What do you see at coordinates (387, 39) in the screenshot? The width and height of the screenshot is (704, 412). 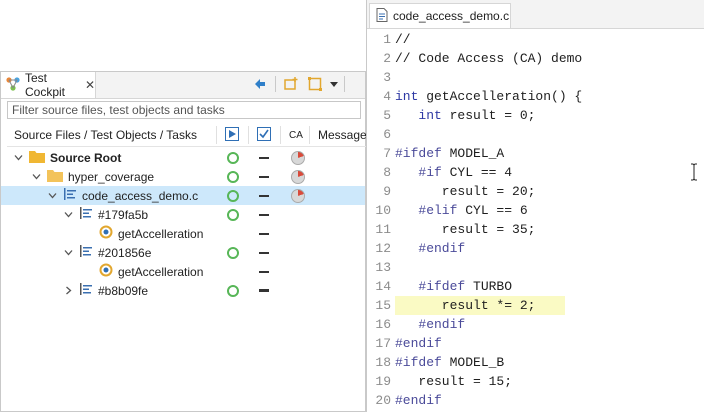 I see `line-number: 1` at bounding box center [387, 39].